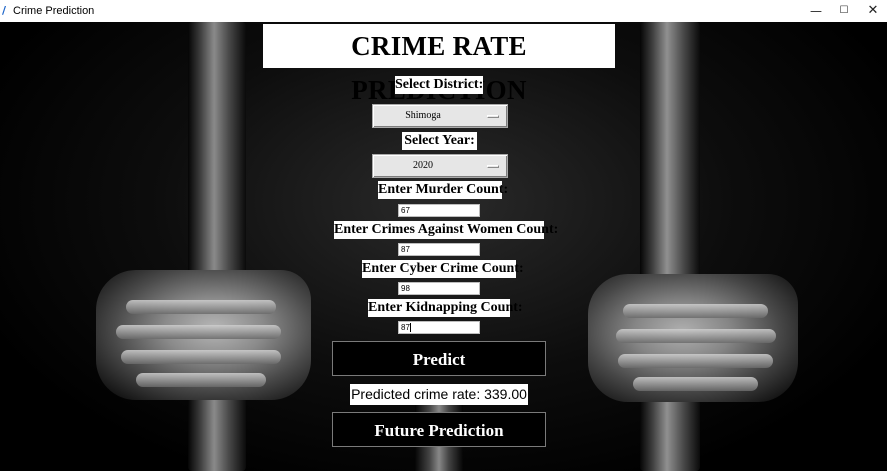 The width and height of the screenshot is (887, 471). Describe the element at coordinates (872, 11) in the screenshot. I see `close-icon: ✕` at that location.